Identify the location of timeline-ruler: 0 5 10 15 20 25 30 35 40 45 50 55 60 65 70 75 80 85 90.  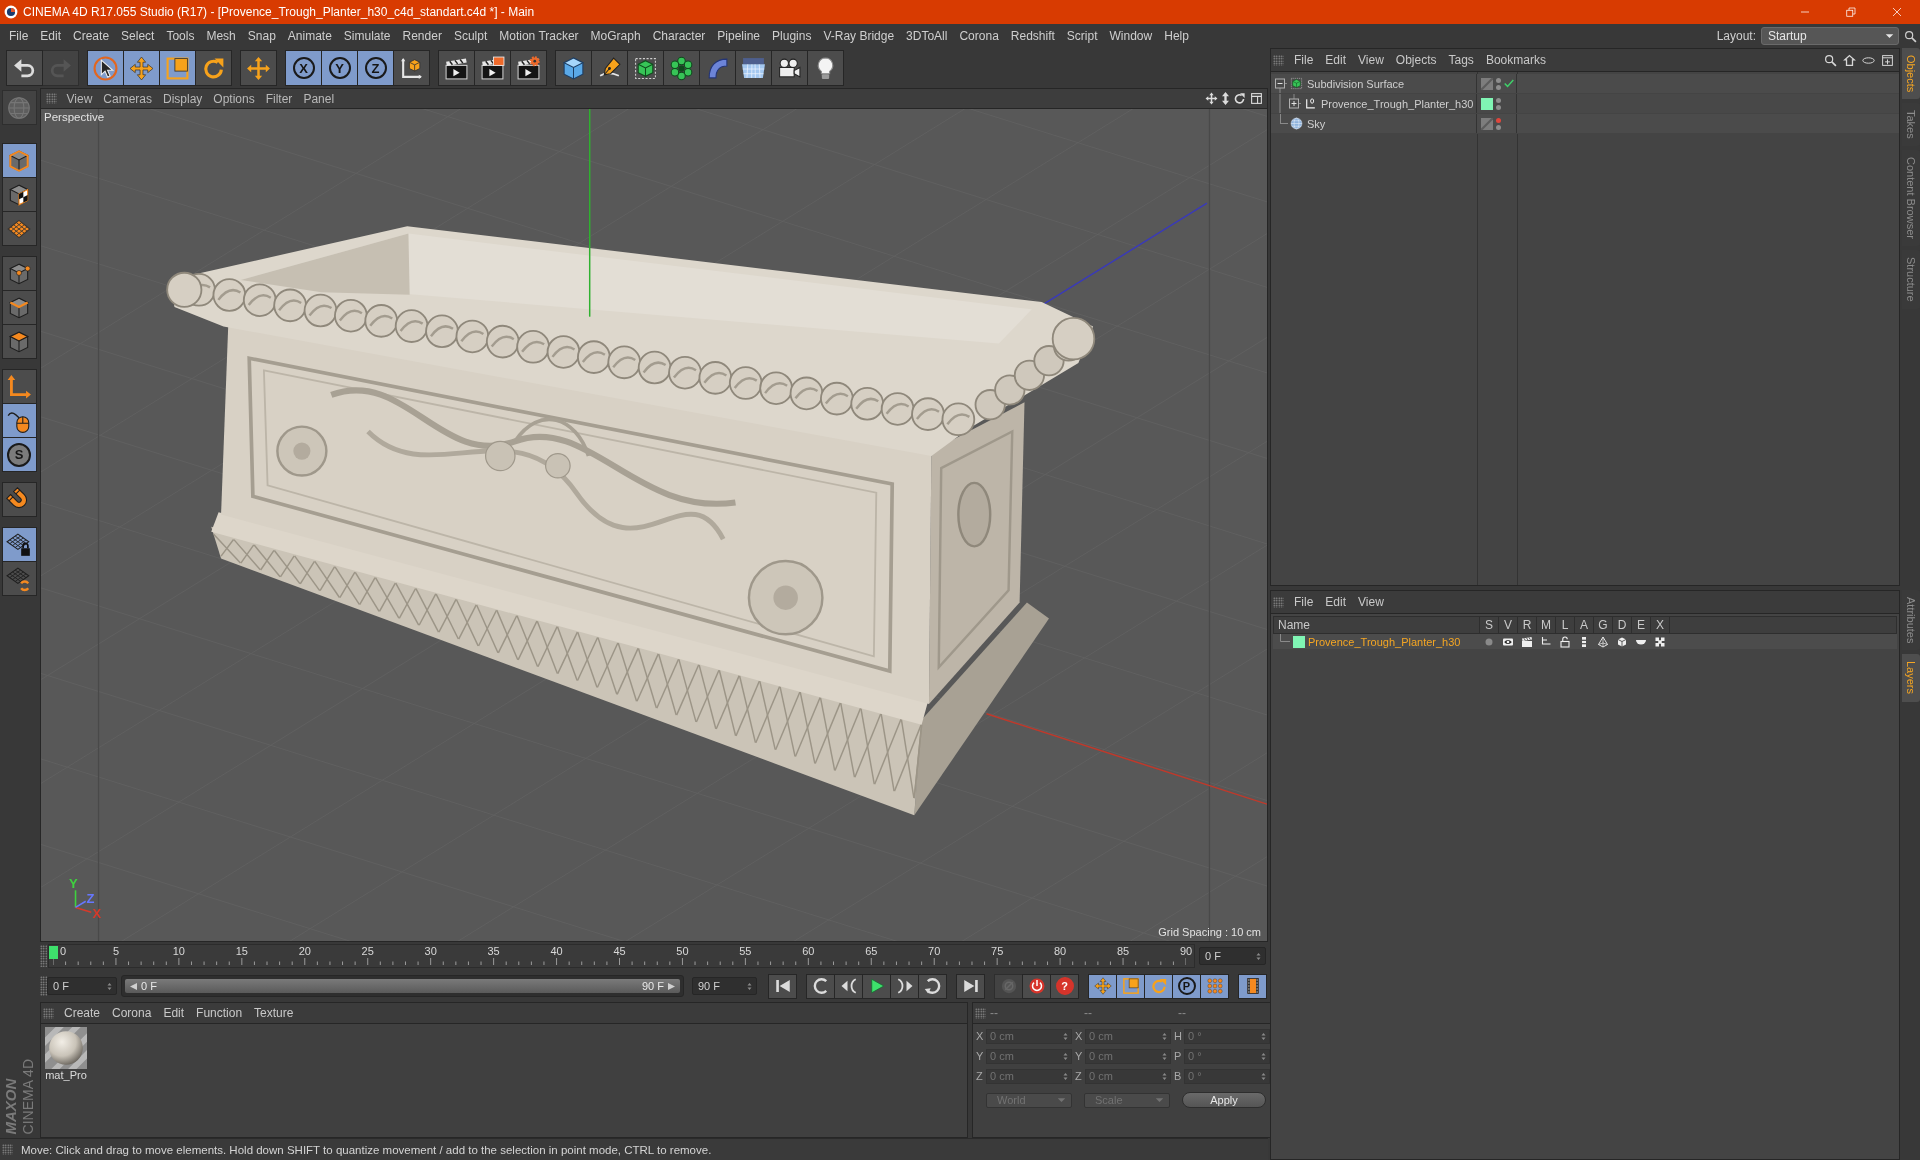
(621, 956).